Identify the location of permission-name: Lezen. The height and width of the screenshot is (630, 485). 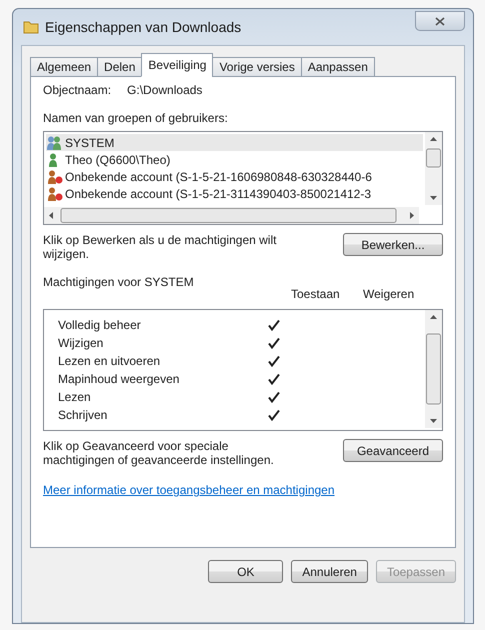
(75, 397).